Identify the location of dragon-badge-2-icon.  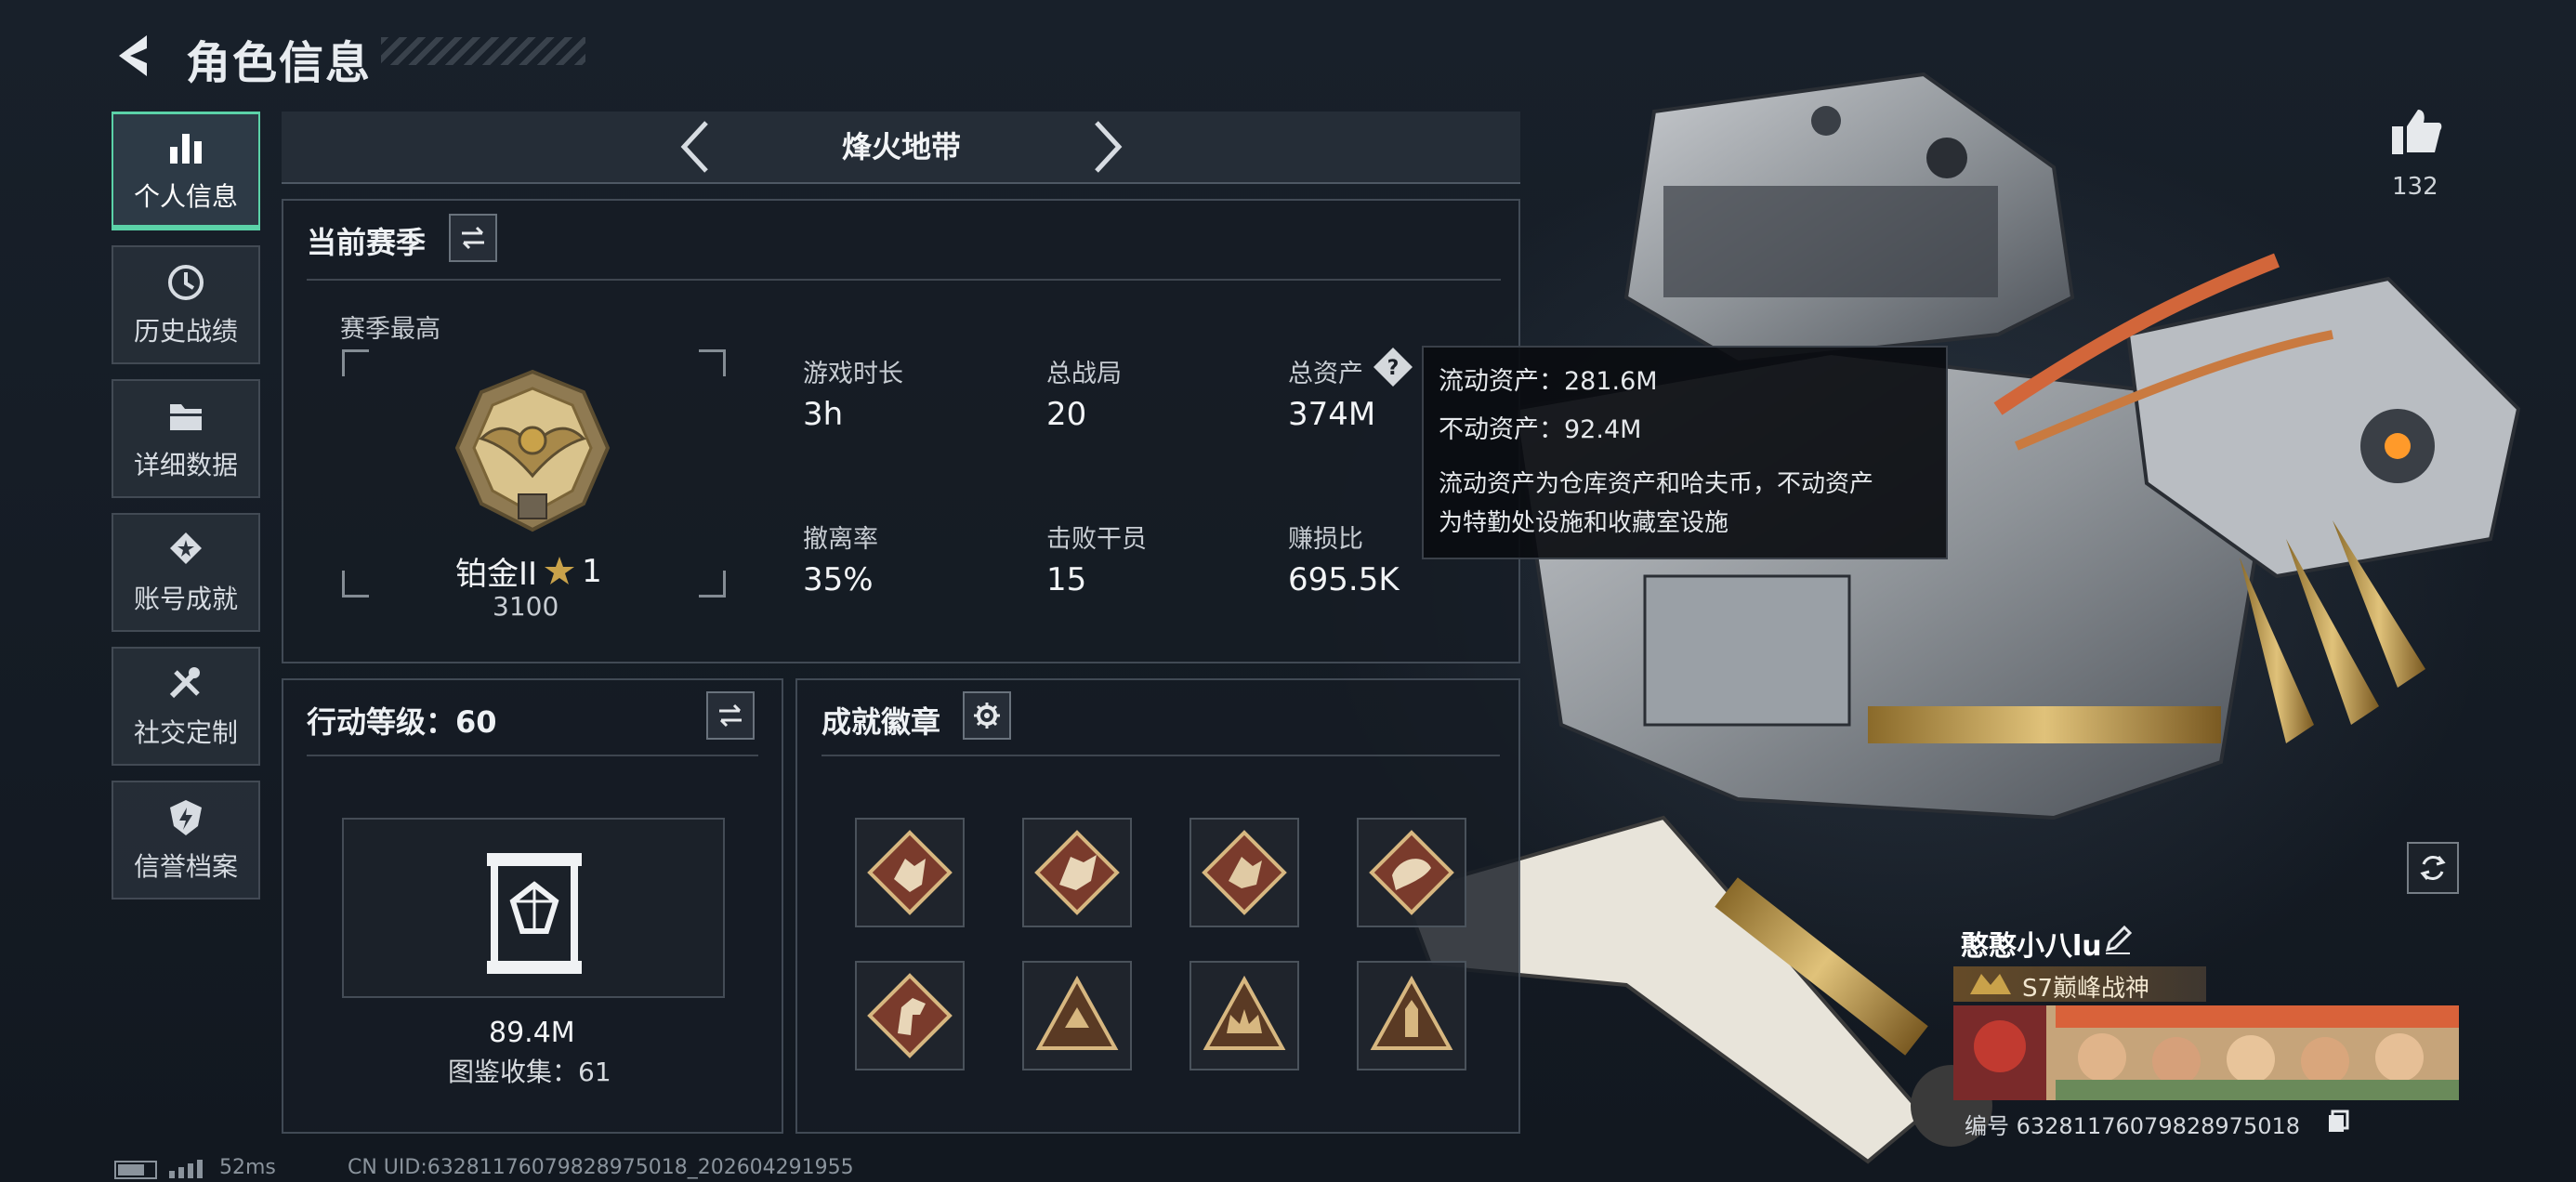
(1244, 872).